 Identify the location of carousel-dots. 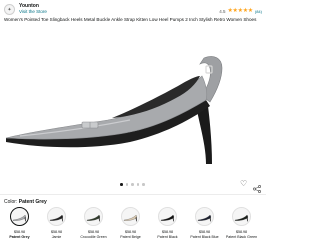
(132, 184).